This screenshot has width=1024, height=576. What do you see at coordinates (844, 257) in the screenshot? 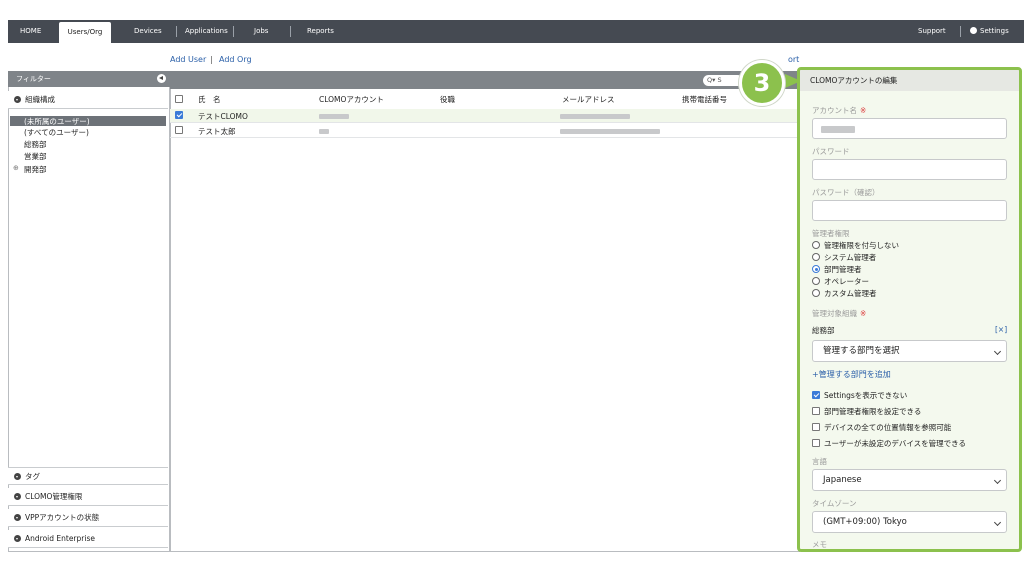
I see `role-option-system-admin: システム管理者` at bounding box center [844, 257].